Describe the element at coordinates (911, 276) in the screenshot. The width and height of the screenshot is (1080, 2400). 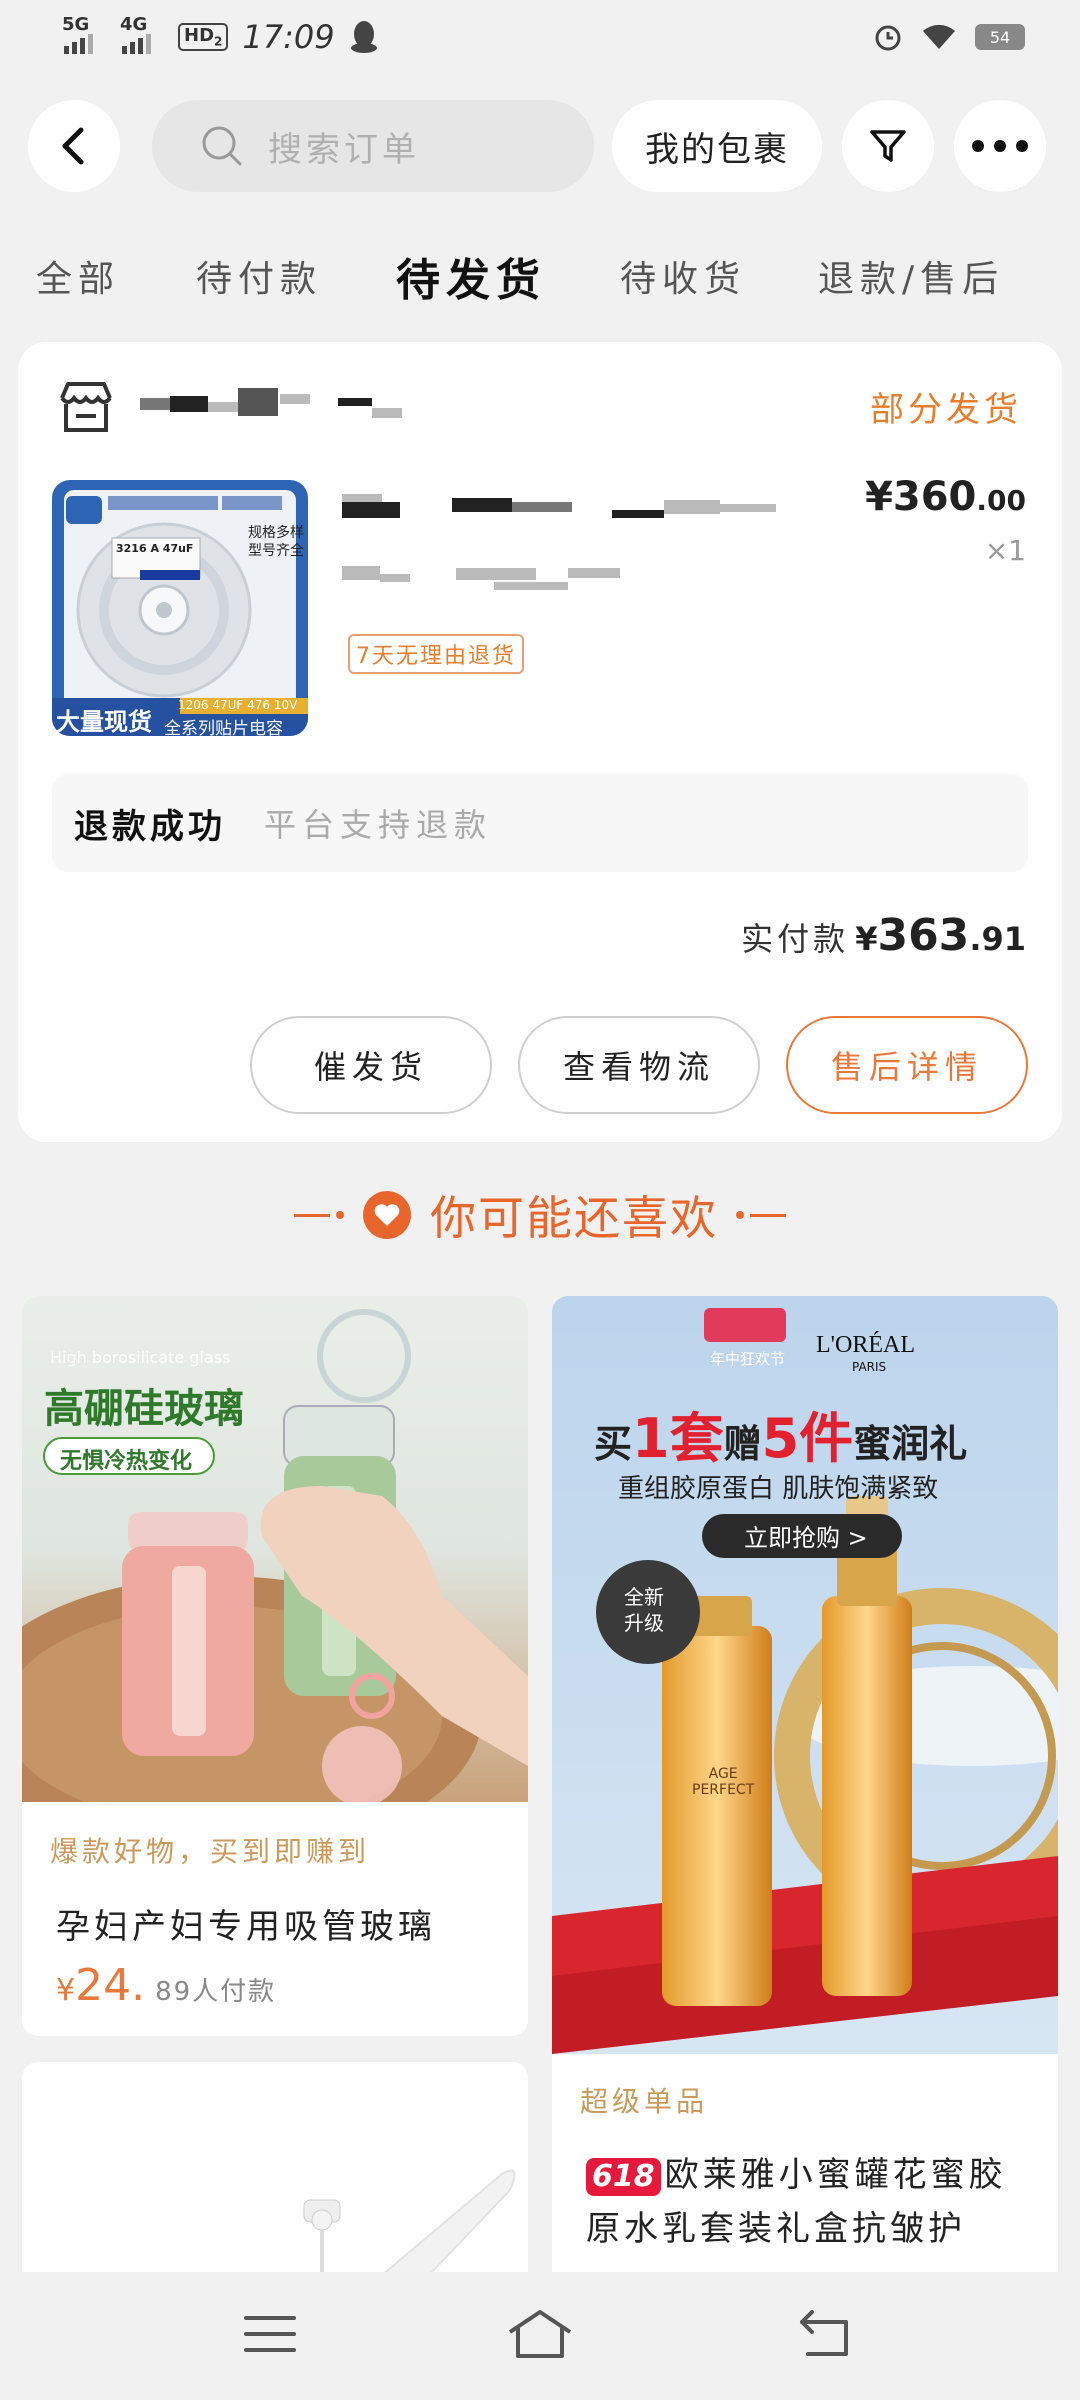
I see `tab-refund-aftersale: 退款/售后` at that location.